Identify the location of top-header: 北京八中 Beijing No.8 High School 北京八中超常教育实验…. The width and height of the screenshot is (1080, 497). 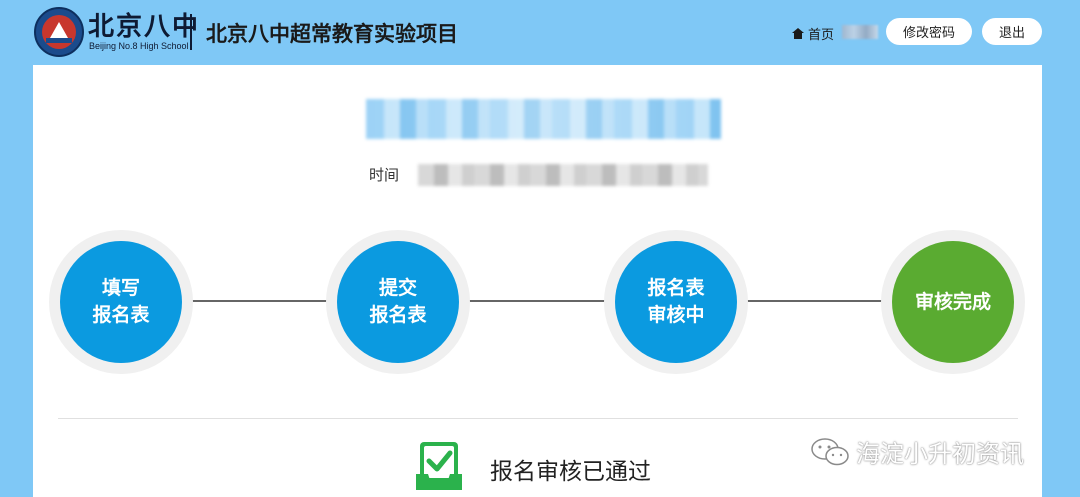
(540, 32).